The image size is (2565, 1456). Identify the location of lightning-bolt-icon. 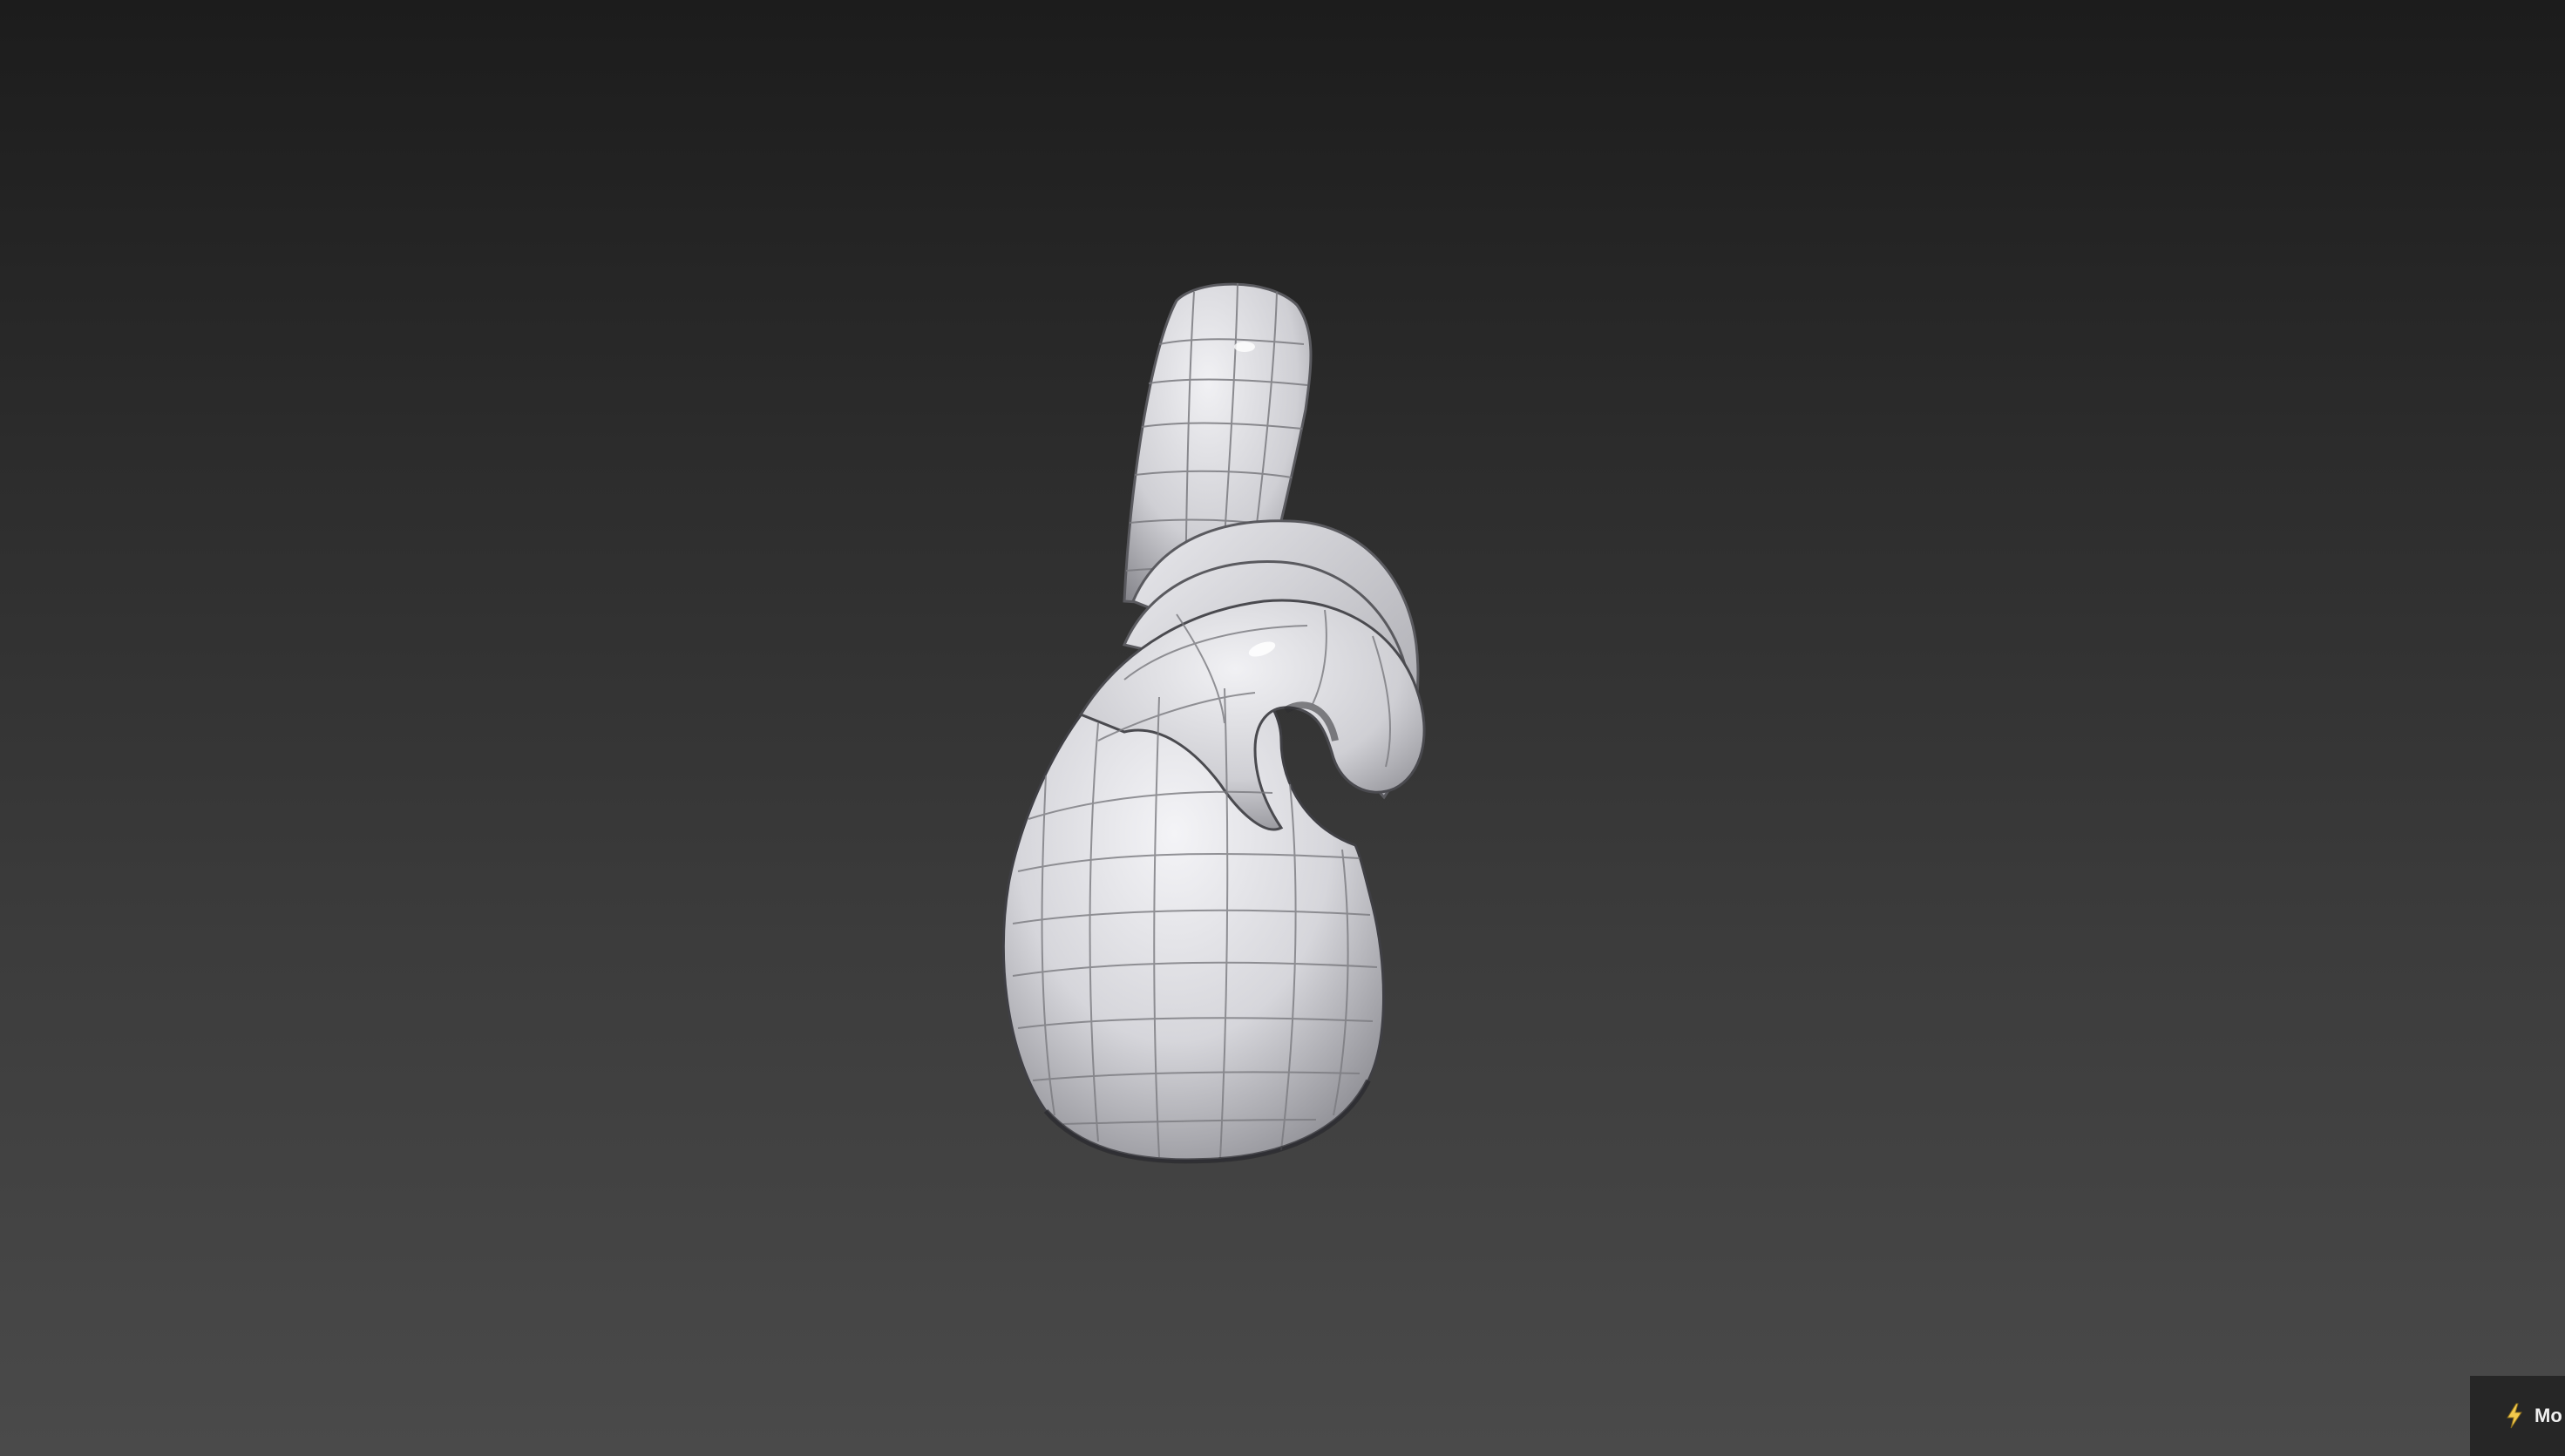
(2514, 1416).